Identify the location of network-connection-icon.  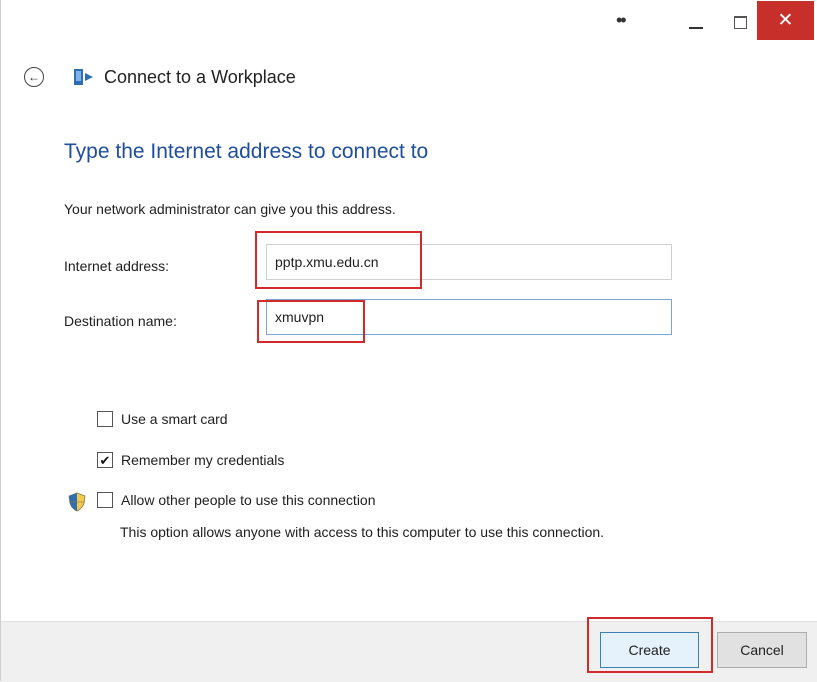
(83, 77).